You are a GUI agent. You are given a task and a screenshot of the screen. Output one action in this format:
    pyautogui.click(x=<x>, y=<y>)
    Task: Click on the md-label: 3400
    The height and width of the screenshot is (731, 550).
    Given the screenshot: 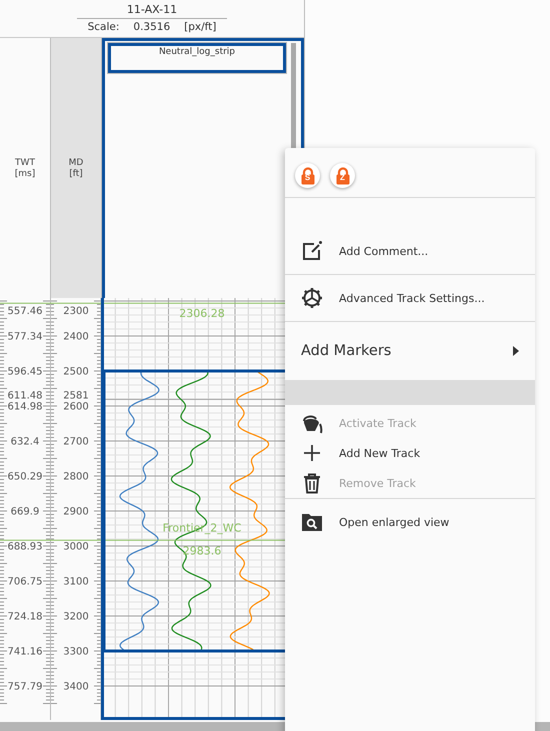 What is the action you would take?
    pyautogui.click(x=76, y=687)
    